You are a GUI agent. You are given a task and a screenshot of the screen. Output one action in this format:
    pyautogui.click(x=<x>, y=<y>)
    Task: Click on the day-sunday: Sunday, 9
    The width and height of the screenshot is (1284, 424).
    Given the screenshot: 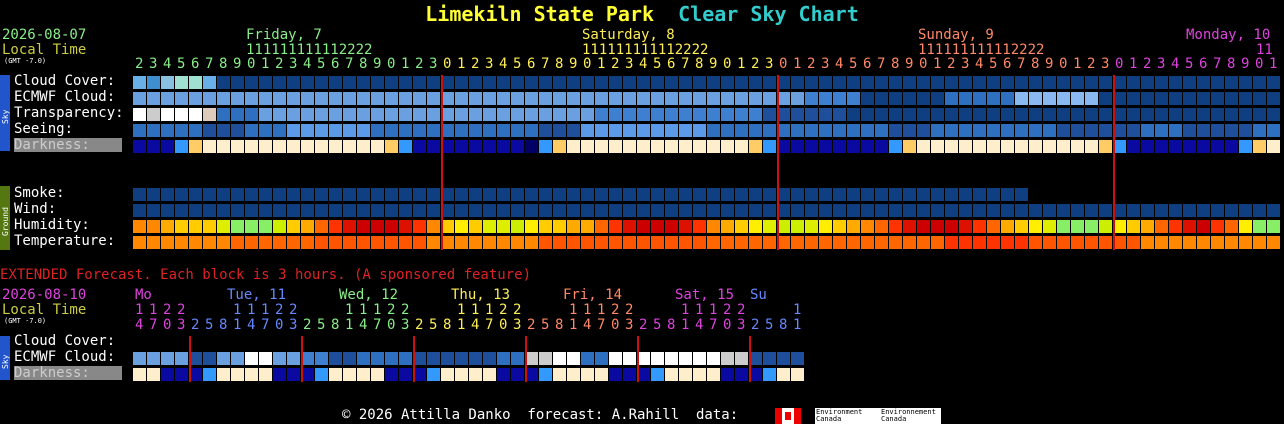 What is the action you would take?
    pyautogui.click(x=956, y=35)
    